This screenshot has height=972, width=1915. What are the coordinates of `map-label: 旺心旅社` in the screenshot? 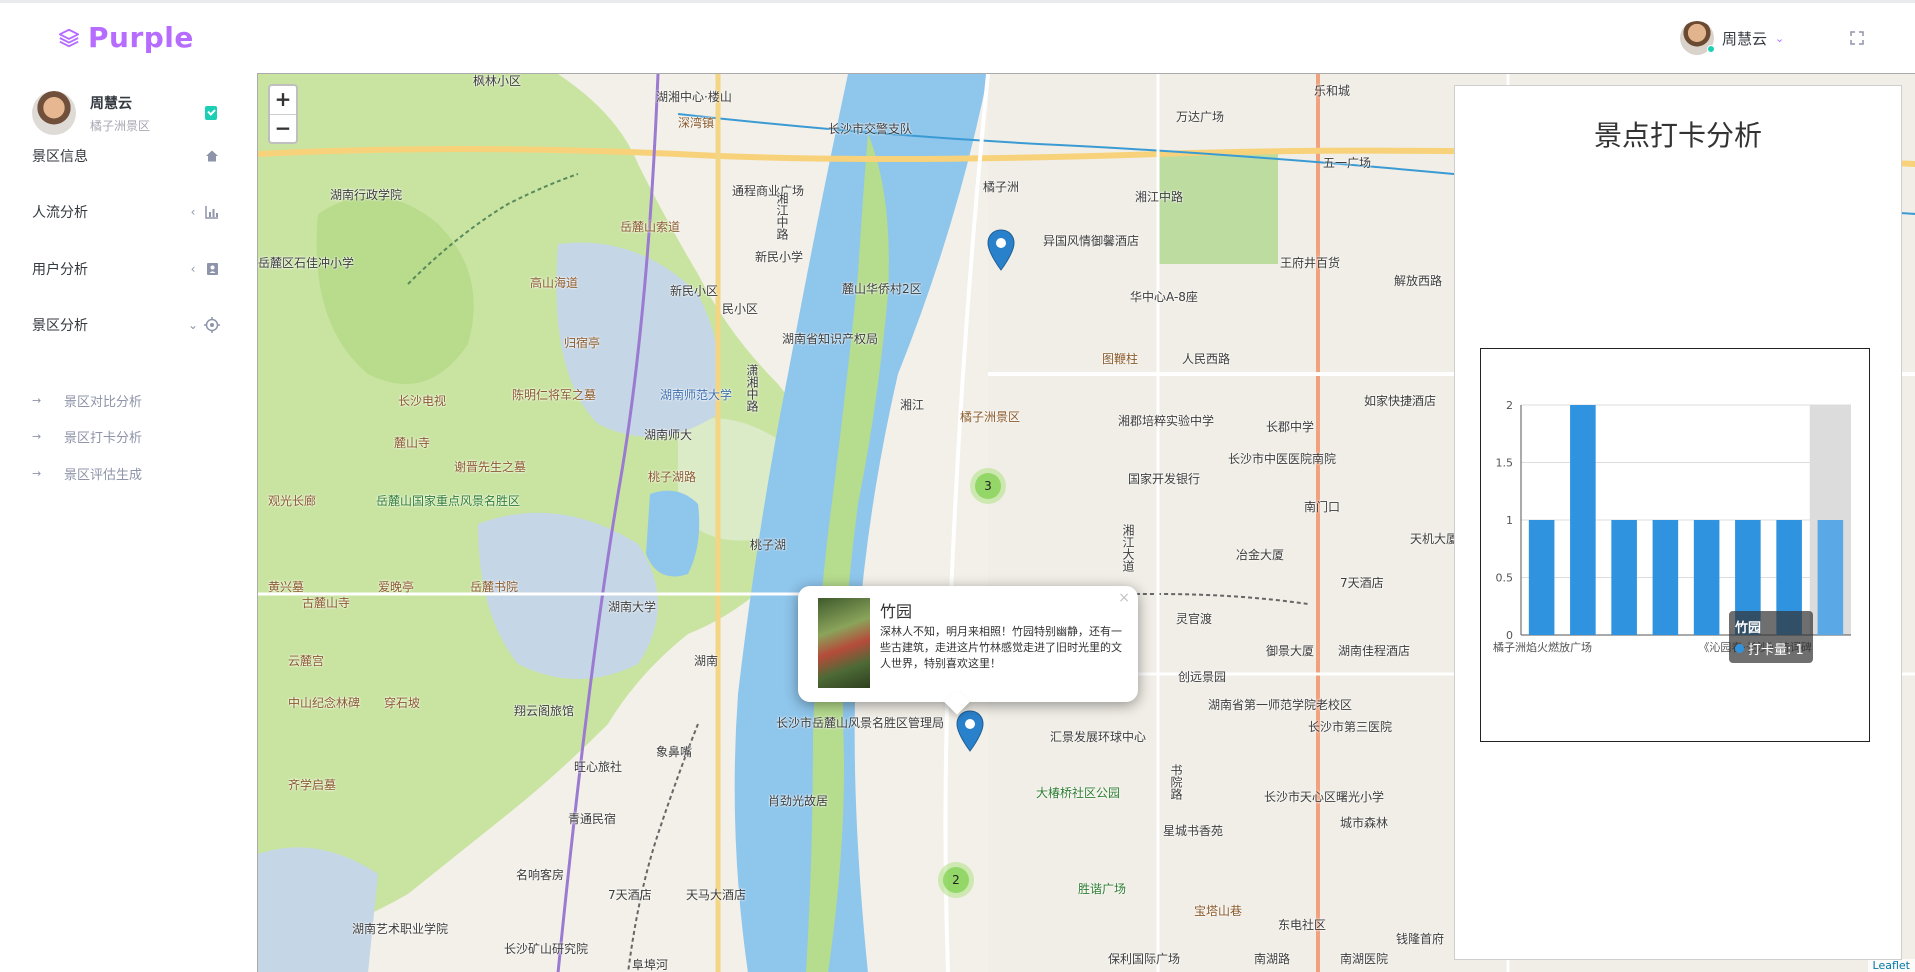 It's located at (598, 767).